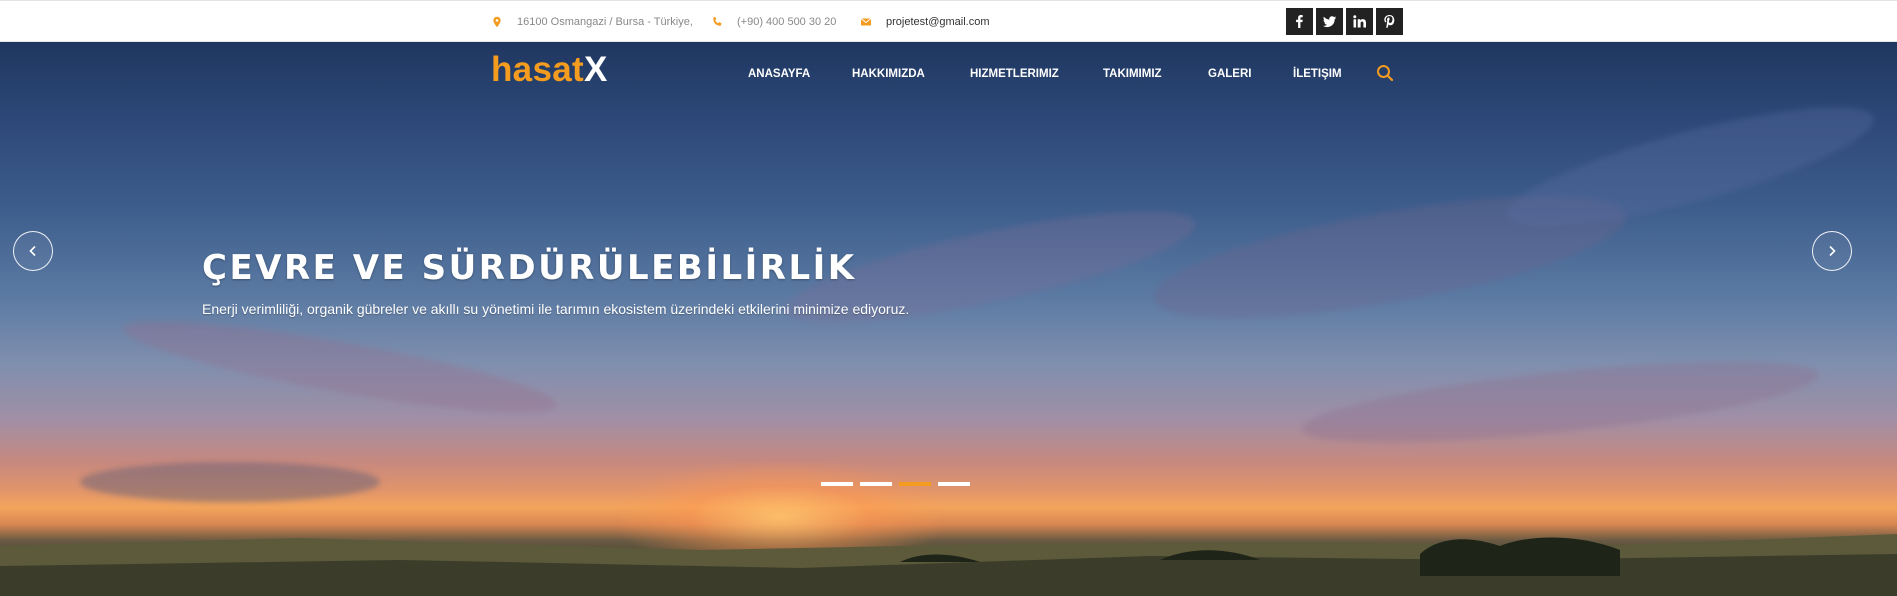 The height and width of the screenshot is (596, 1897). What do you see at coordinates (1229, 74) in the screenshot?
I see `nav-item-galeri: GALERI` at bounding box center [1229, 74].